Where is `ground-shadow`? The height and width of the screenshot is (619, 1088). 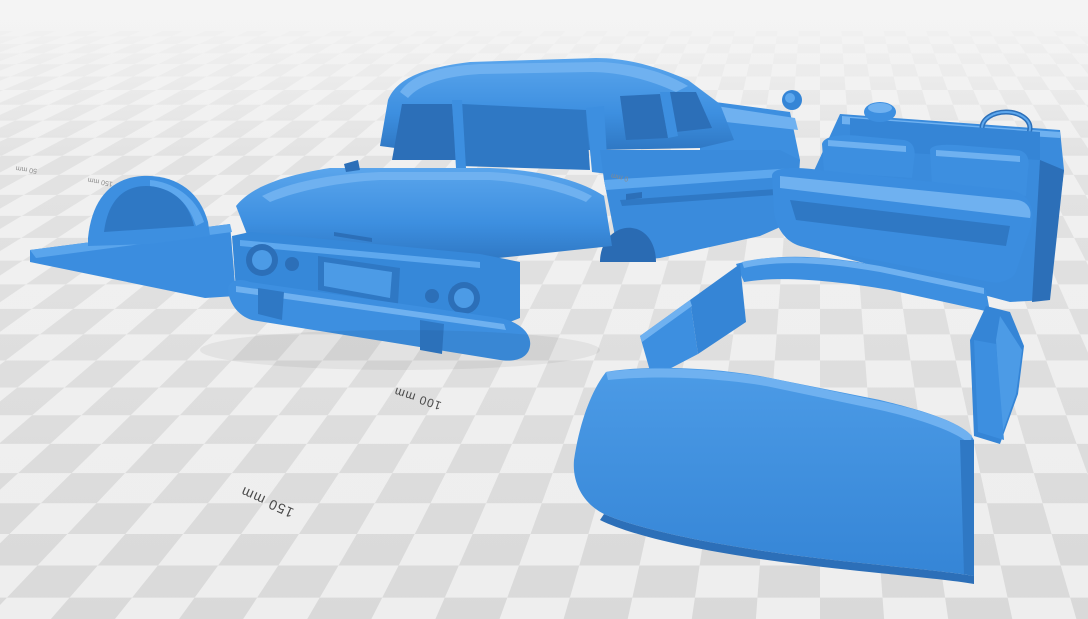 ground-shadow is located at coordinates (400, 350).